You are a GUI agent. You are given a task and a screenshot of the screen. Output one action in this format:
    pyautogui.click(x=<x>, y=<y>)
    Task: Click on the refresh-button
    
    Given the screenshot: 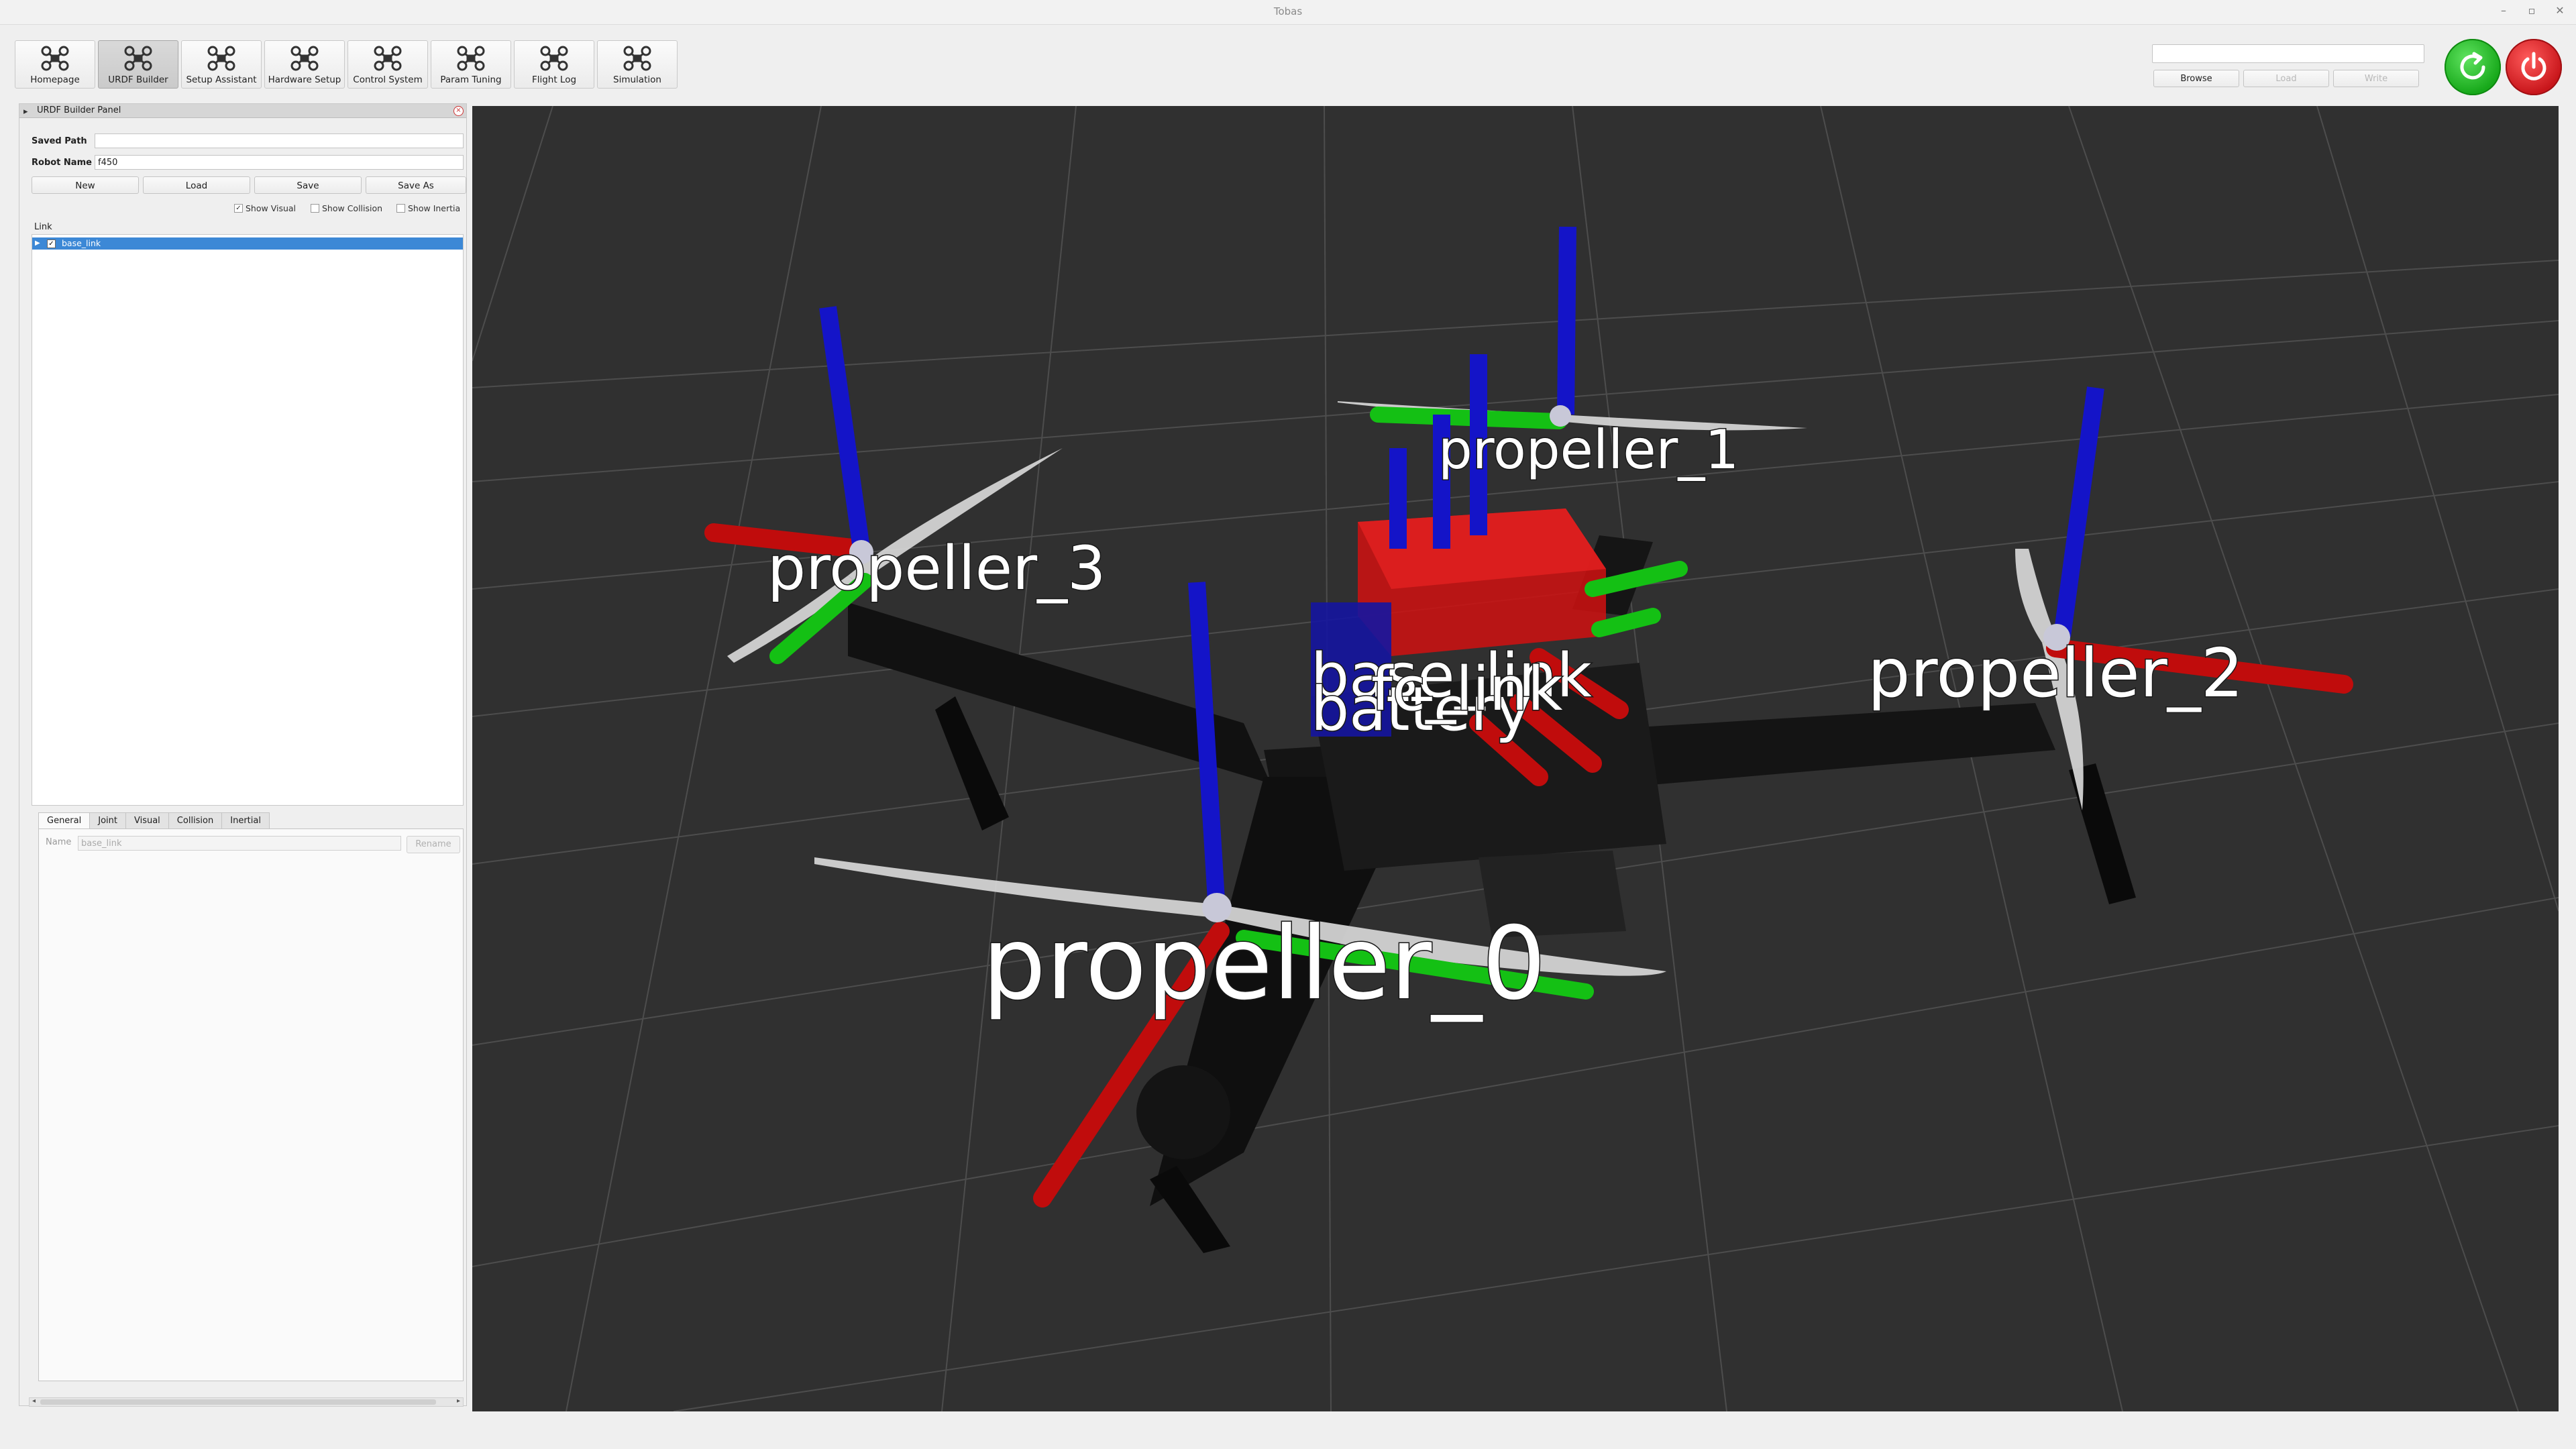 What is the action you would take?
    pyautogui.click(x=2473, y=67)
    